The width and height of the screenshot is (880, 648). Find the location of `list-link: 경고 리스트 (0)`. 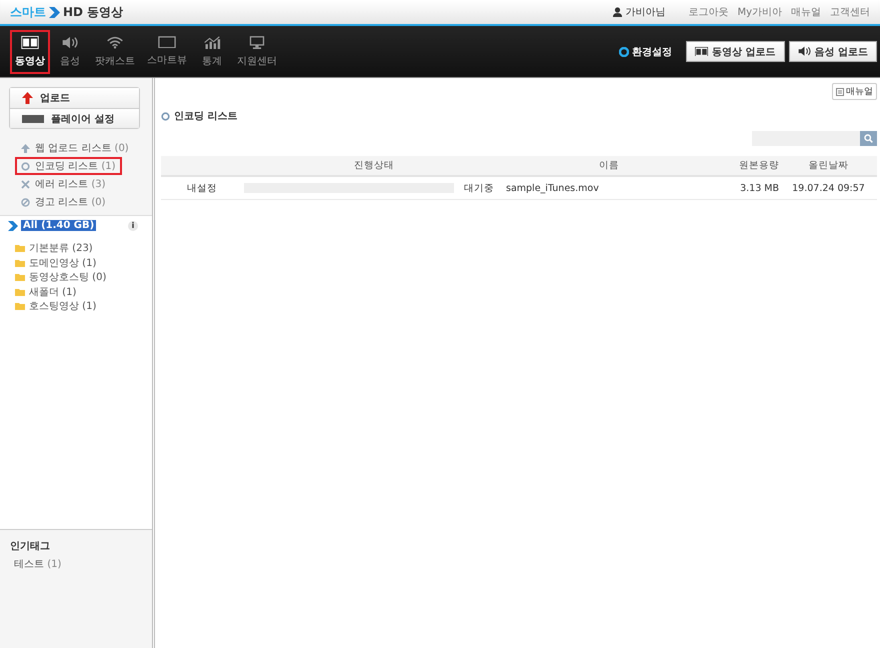

list-link: 경고 리스트 (0) is located at coordinates (63, 202).